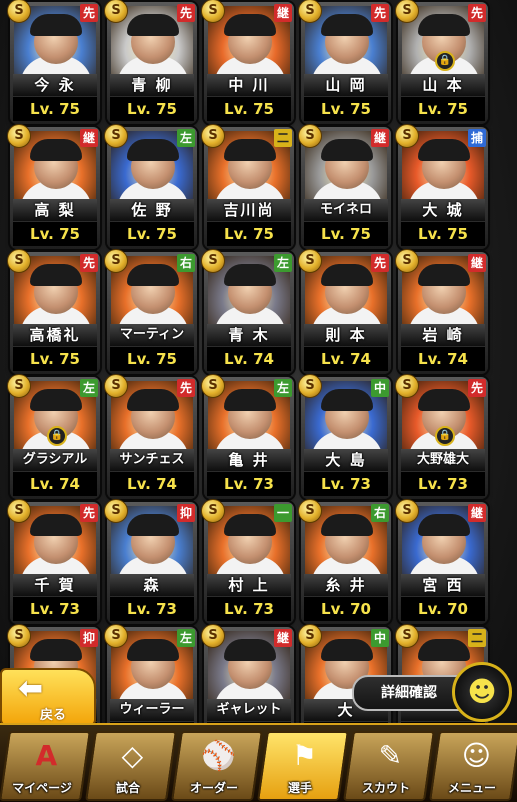 The image size is (517, 802). What do you see at coordinates (150, 561) in the screenshot?
I see `player-card: 森 Lv. 73 S 抑` at bounding box center [150, 561].